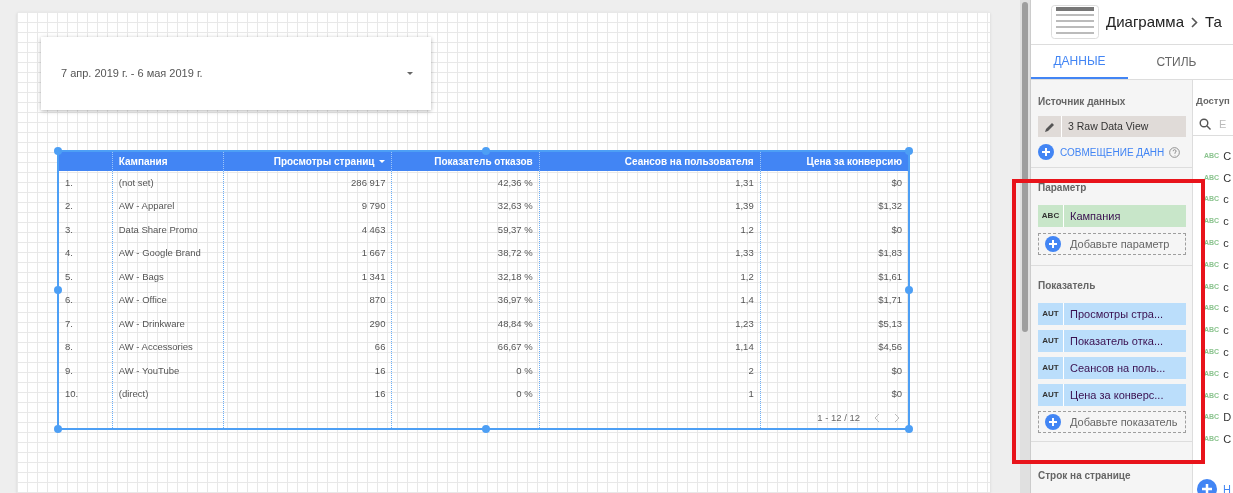 This screenshot has width=1233, height=493. What do you see at coordinates (1082, 102) in the screenshot?
I see `section-title: Источник данных` at bounding box center [1082, 102].